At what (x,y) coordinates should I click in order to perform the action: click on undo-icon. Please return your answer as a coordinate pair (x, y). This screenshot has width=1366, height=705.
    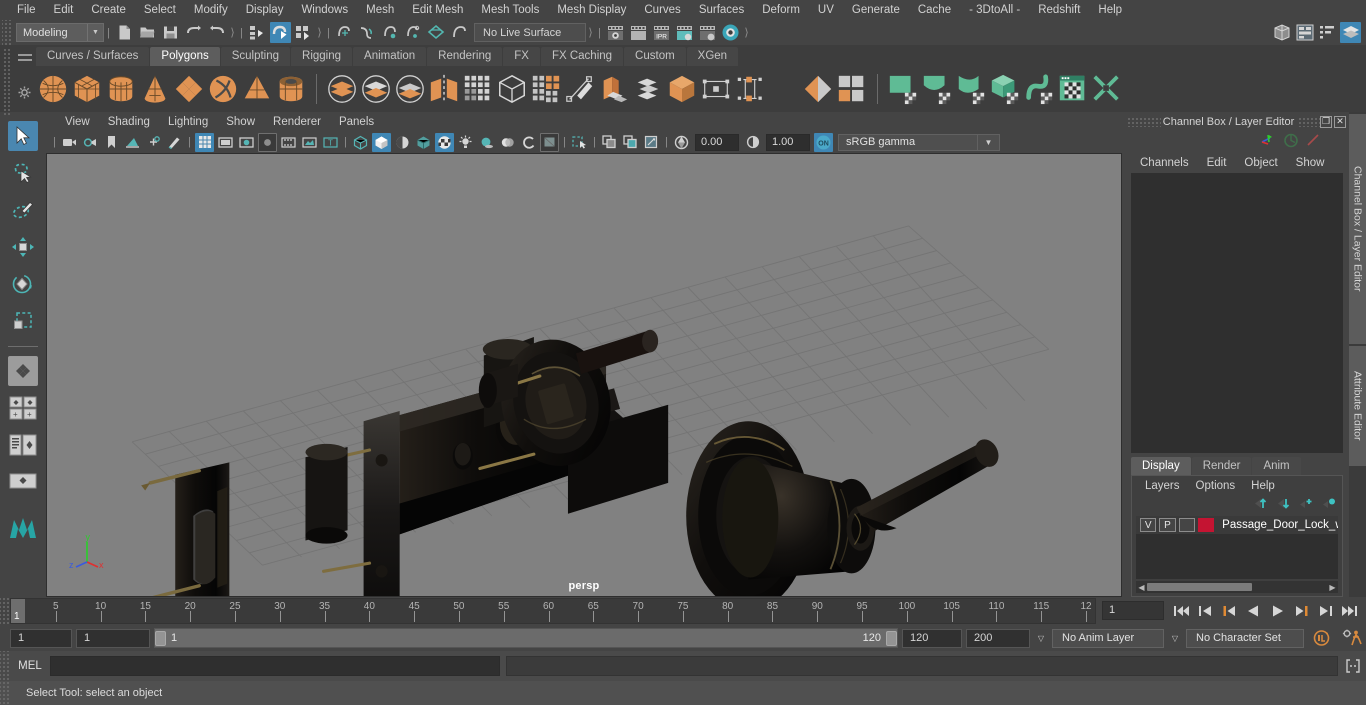
    Looking at the image, I should click on (193, 32).